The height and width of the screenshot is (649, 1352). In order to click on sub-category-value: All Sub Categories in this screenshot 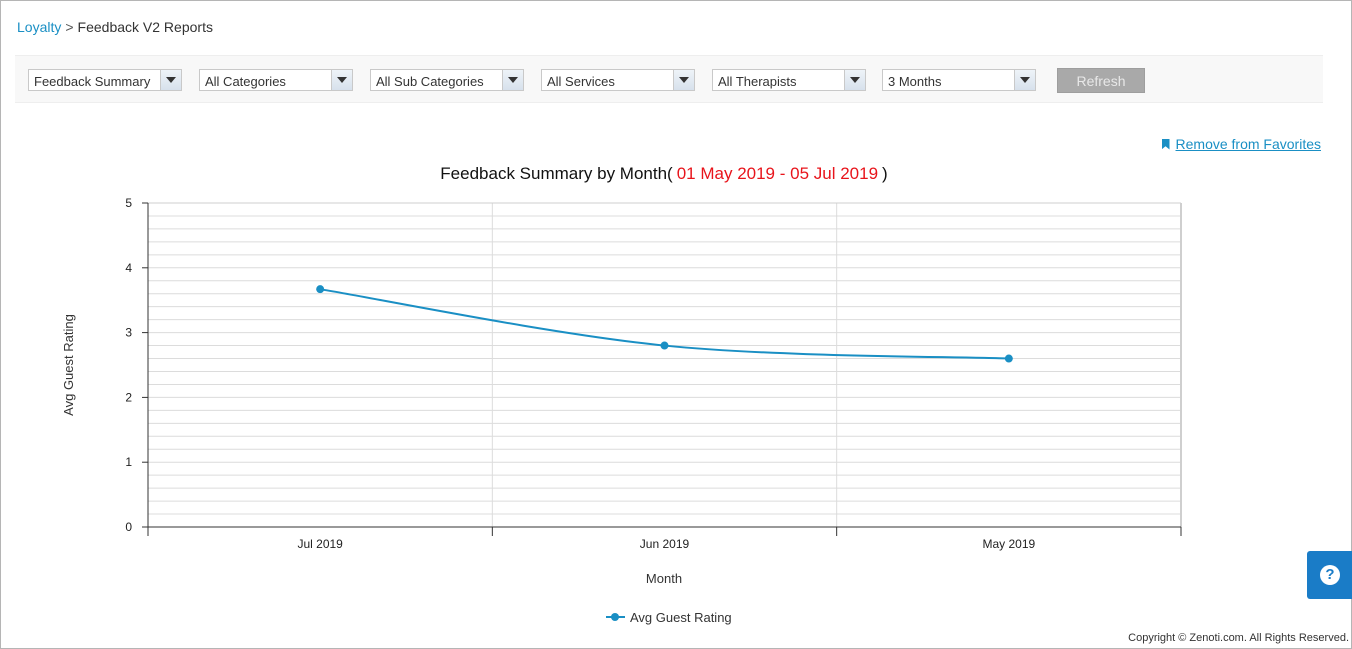, I will do `click(430, 81)`.